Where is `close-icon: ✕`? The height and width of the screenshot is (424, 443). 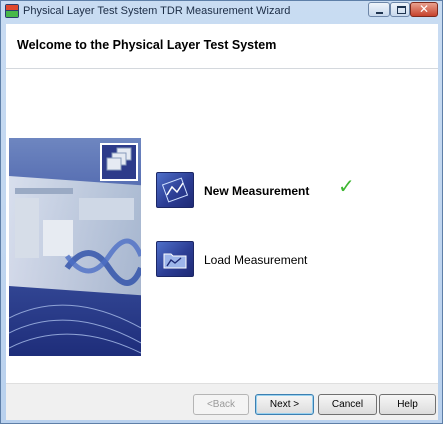
close-icon: ✕ is located at coordinates (424, 9).